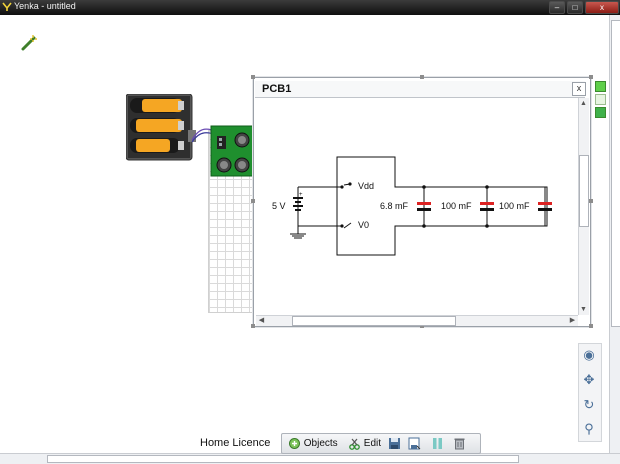 The width and height of the screenshot is (620, 464). What do you see at coordinates (602, 7) in the screenshot?
I see `close-button: x` at bounding box center [602, 7].